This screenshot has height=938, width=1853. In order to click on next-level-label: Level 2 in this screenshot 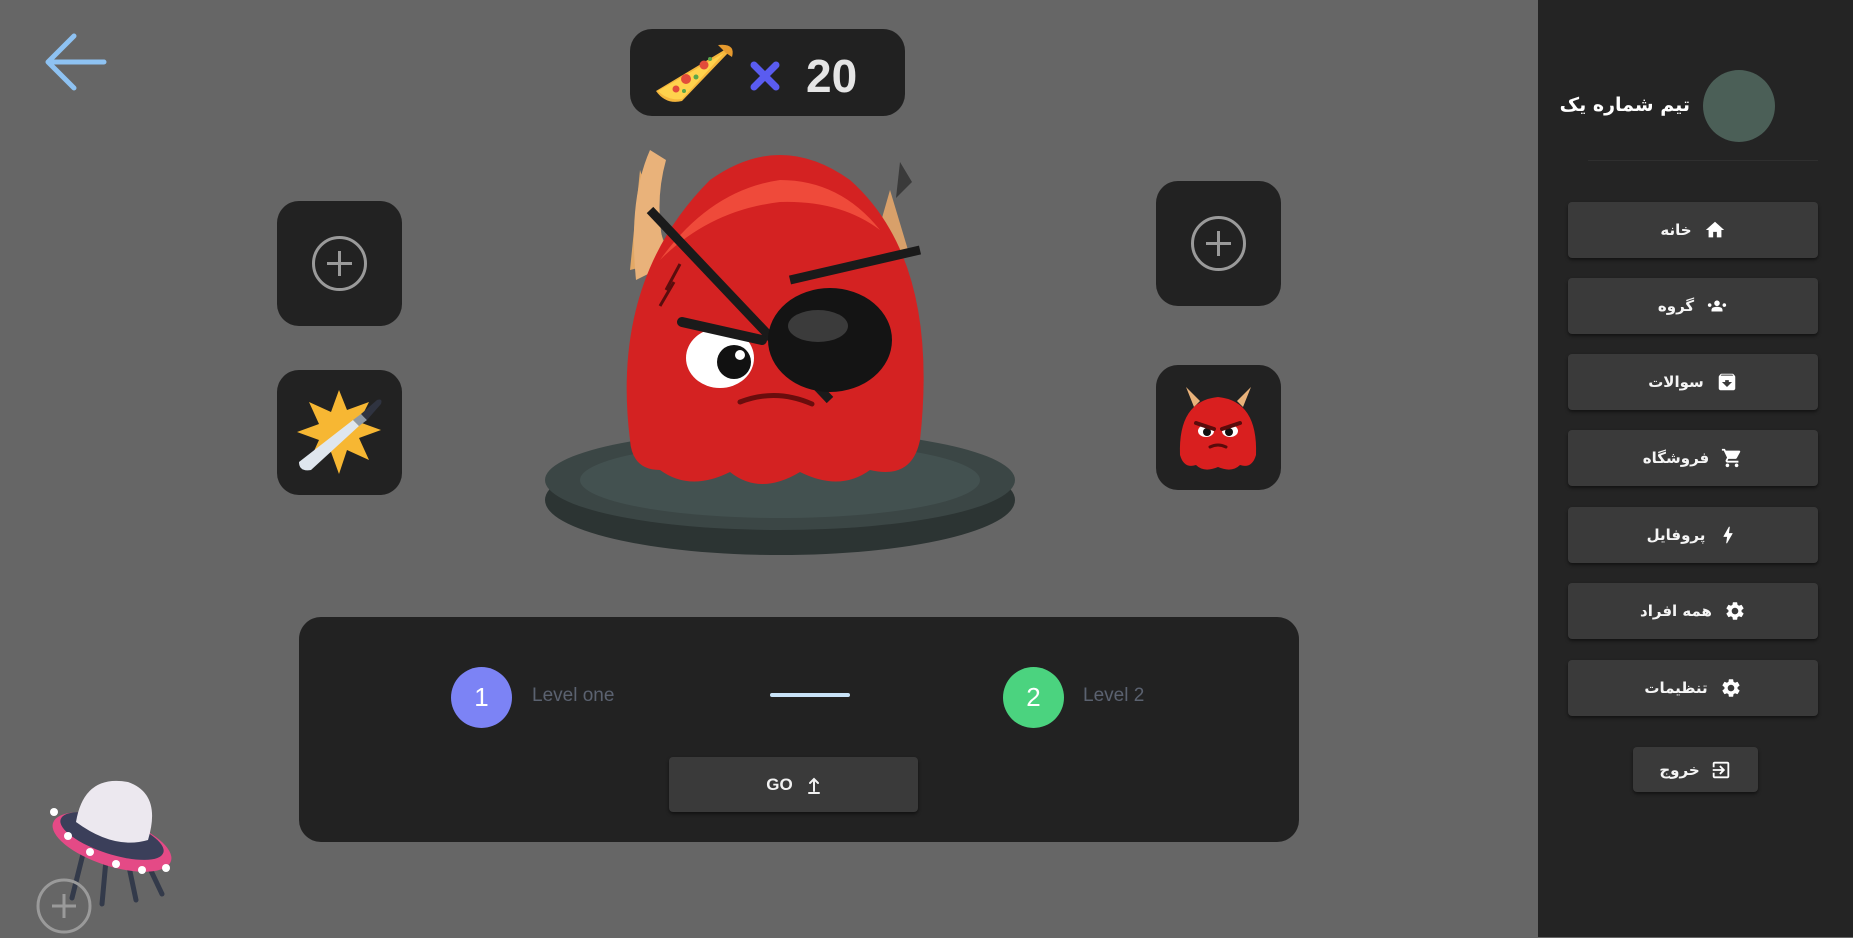, I will do `click(1114, 695)`.